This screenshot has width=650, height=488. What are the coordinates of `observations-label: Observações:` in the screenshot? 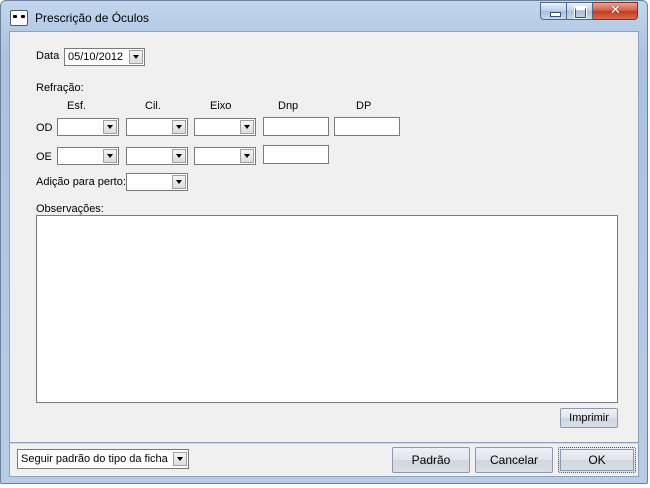 It's located at (70, 209).